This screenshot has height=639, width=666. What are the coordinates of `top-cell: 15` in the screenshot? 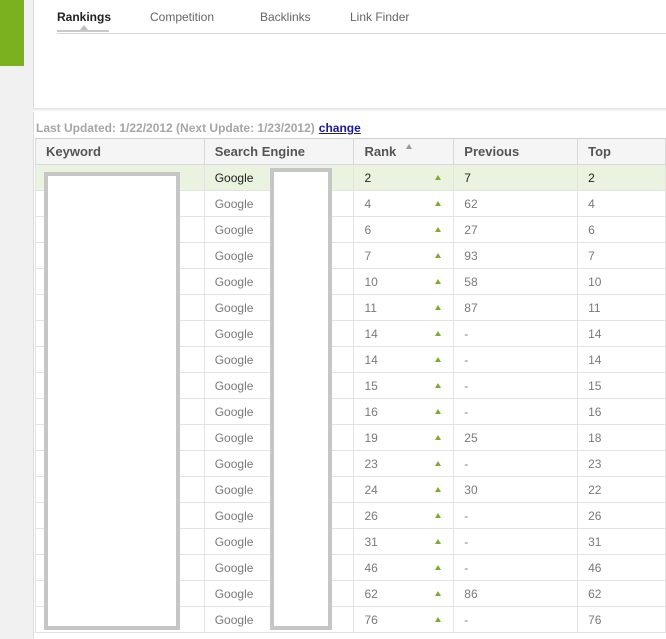 It's located at (621, 385).